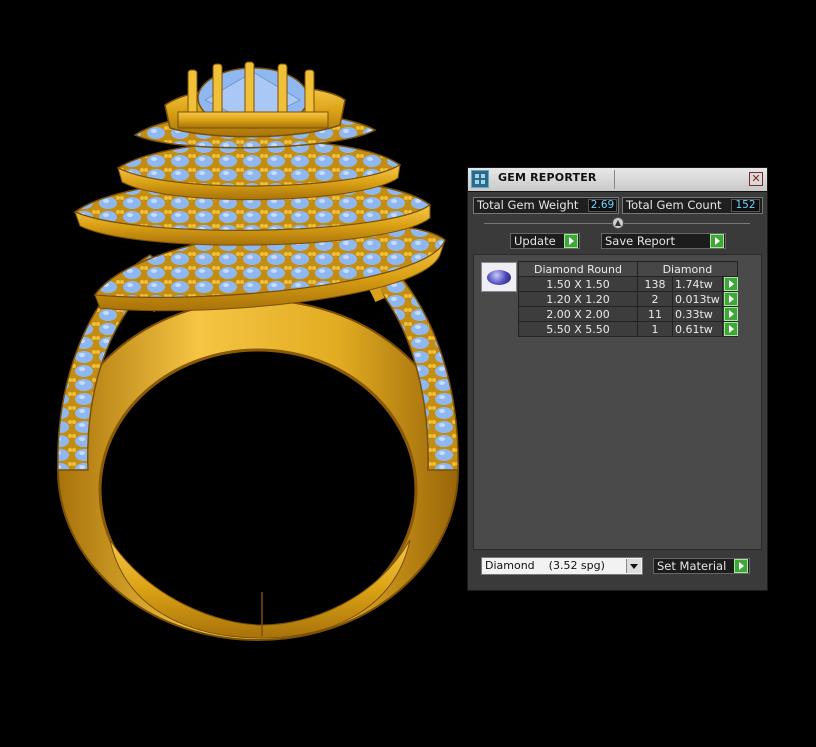  What do you see at coordinates (655, 299) in the screenshot?
I see `gem-count: 2` at bounding box center [655, 299].